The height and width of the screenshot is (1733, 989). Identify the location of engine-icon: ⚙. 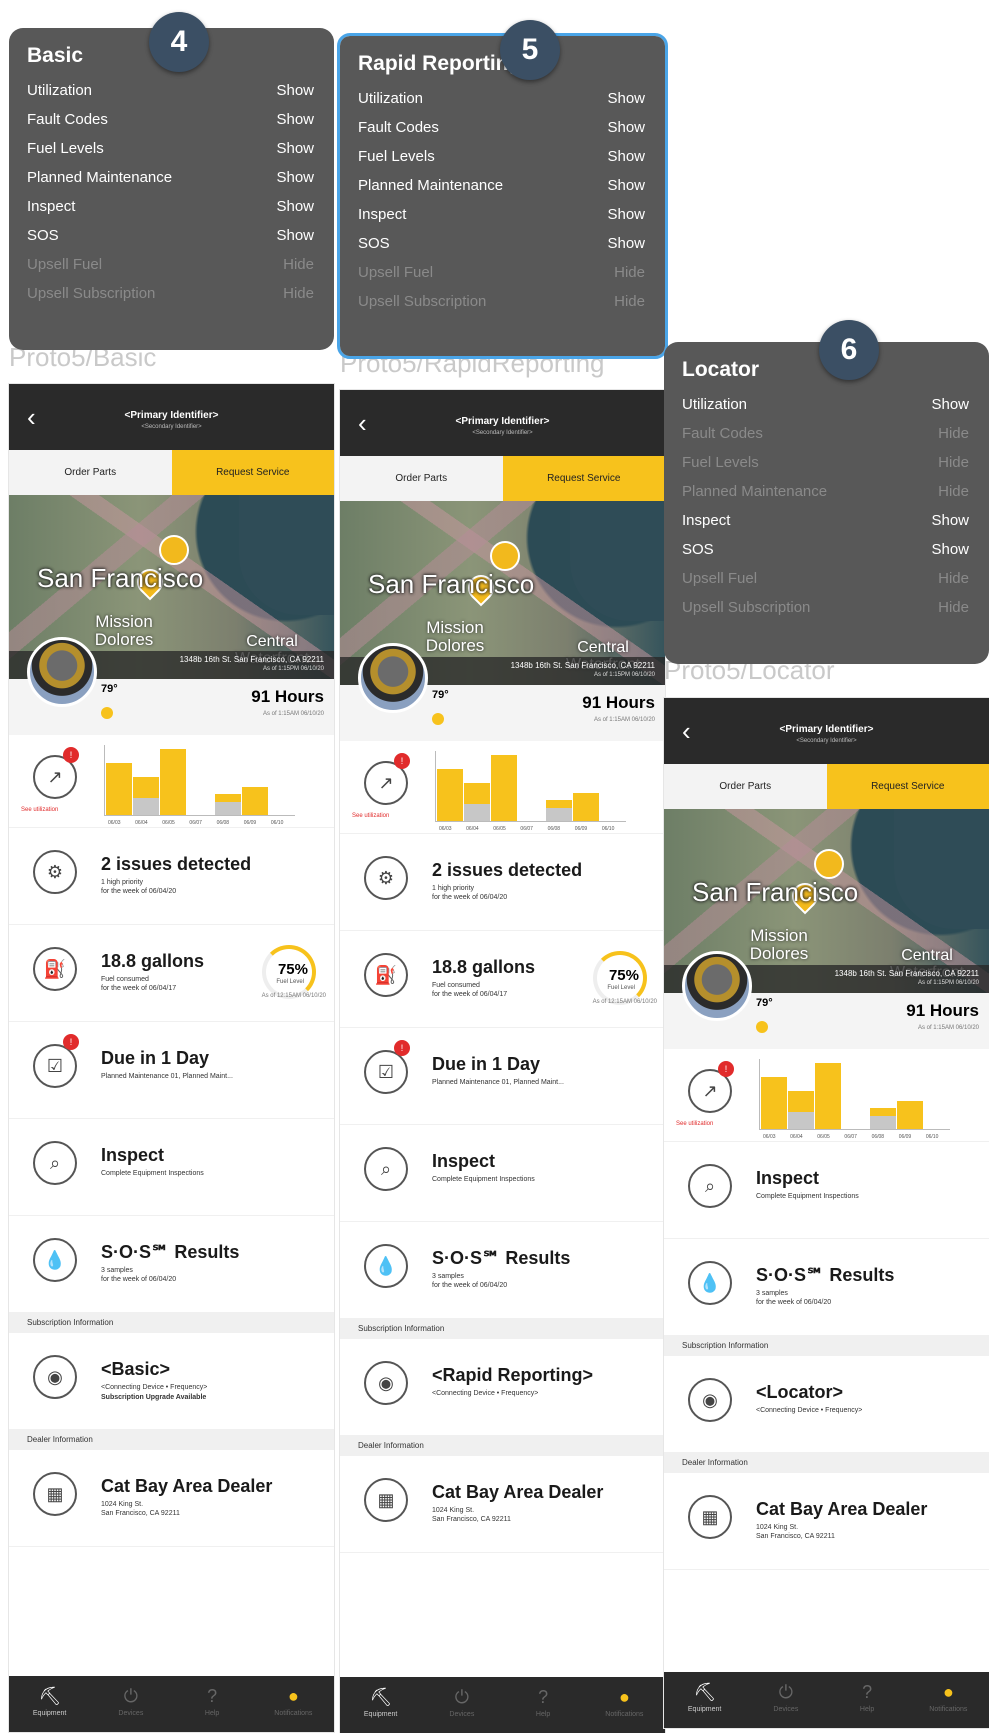
(55, 872).